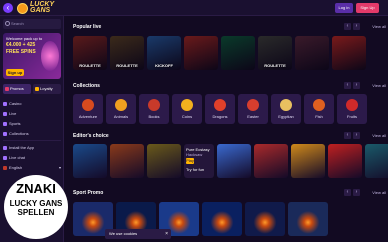 This screenshot has height=242, width=388. I want to click on popular-live-row: ROULETTE ROULETTE KICKOFF ROULETTE, so click(230, 53).